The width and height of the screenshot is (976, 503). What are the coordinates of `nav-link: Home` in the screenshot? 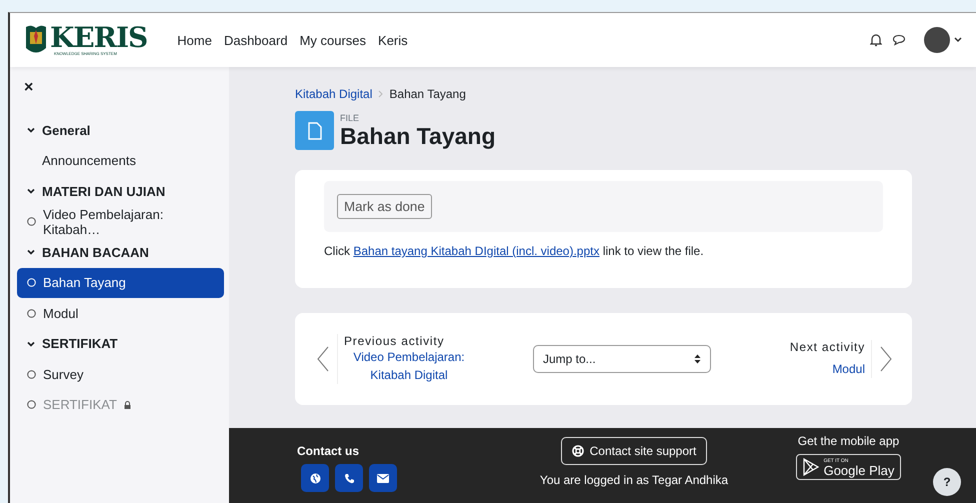 It's located at (194, 40).